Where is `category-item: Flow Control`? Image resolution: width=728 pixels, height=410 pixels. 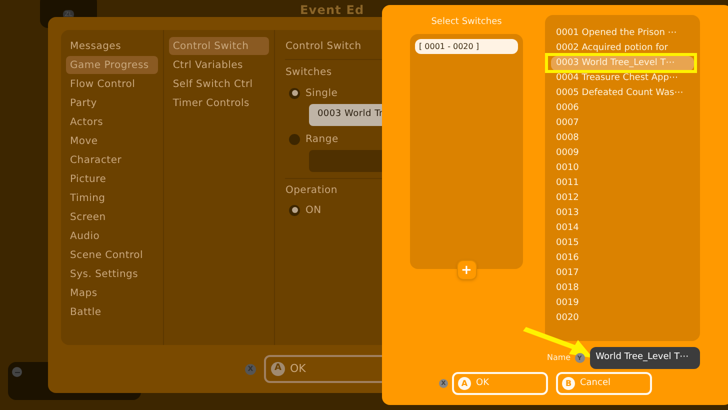
category-item: Flow Control is located at coordinates (112, 84).